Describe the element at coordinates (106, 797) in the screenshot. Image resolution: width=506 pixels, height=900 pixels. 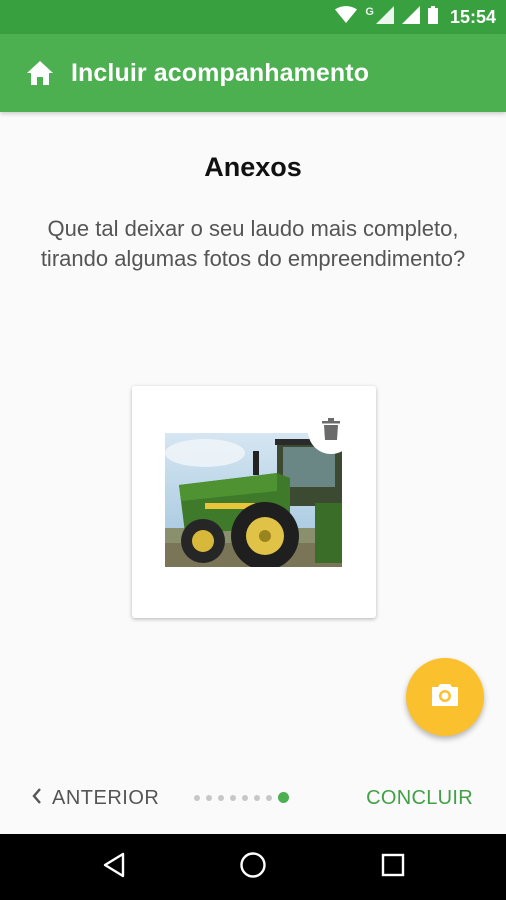
I see `previous-label: ANTERIOR` at that location.